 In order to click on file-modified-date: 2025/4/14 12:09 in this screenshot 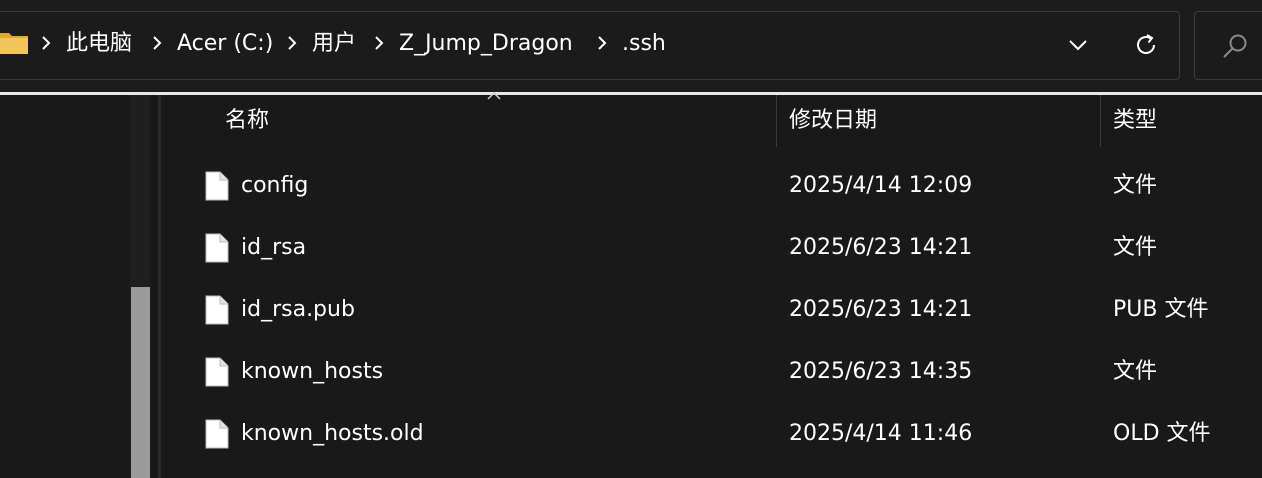, I will do `click(881, 185)`.